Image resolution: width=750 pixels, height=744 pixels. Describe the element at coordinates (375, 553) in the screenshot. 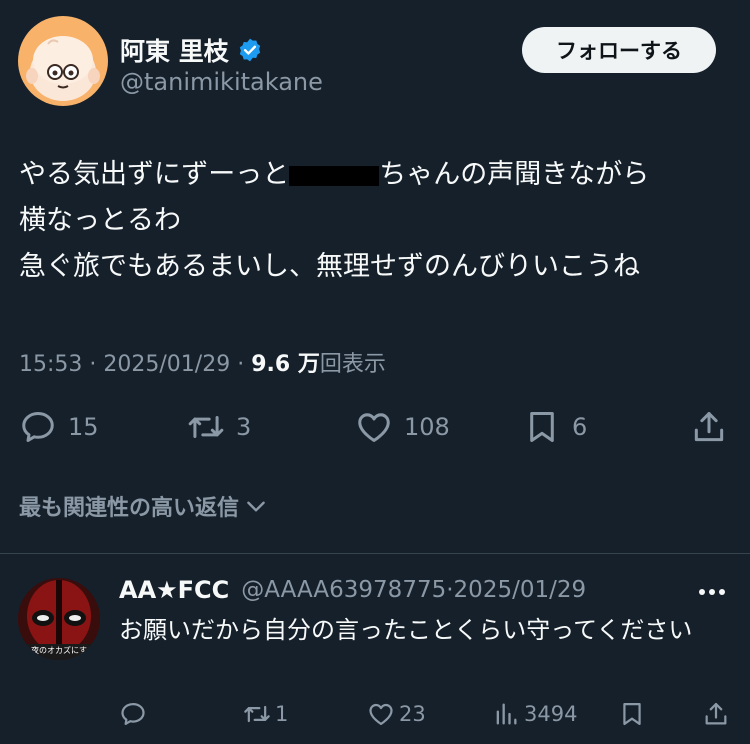

I see `section-divider` at that location.